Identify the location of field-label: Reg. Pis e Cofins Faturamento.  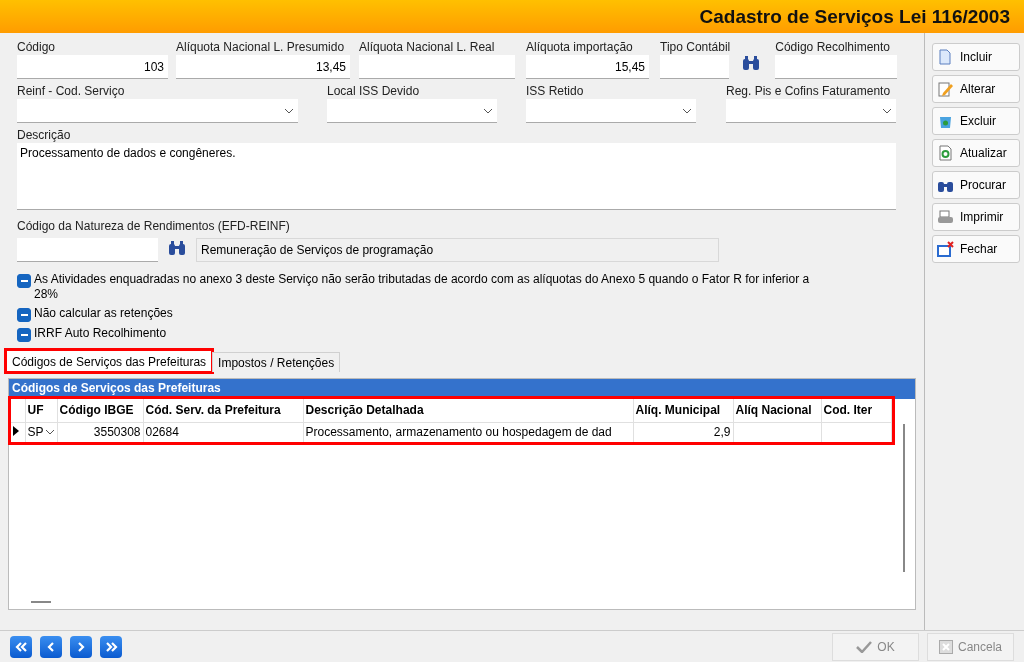
(809, 91).